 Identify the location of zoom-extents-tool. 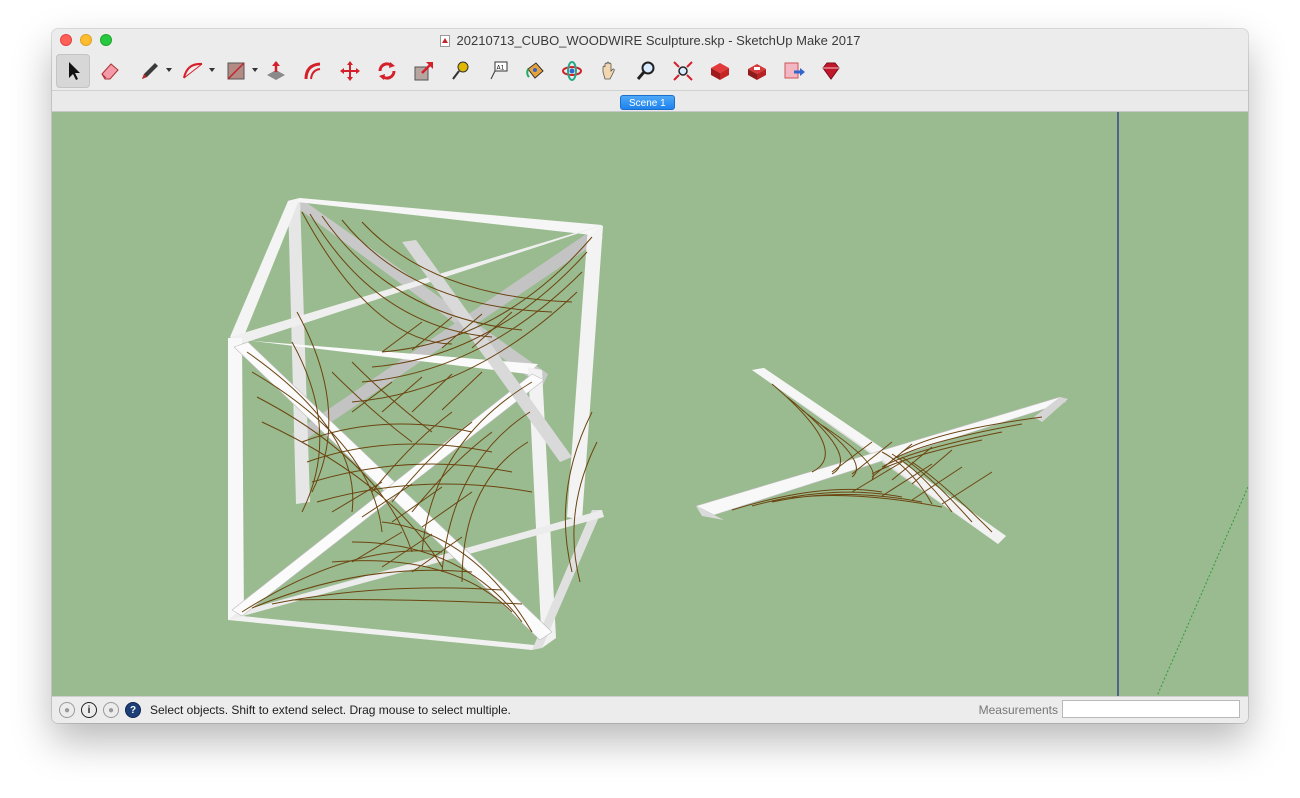
(683, 71).